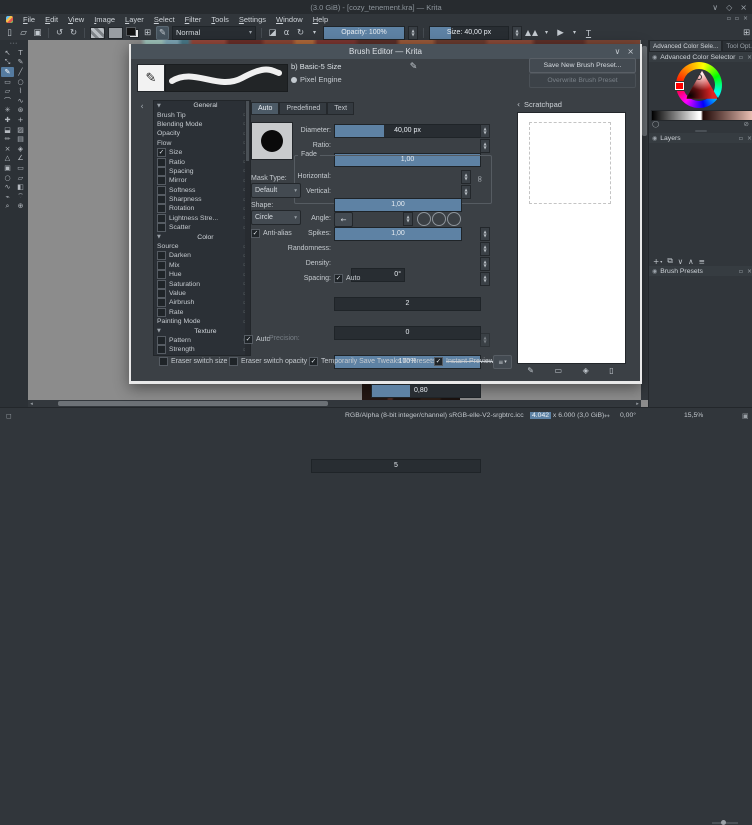 This screenshot has width=752, height=825. Describe the element at coordinates (398, 234) in the screenshot. I see `vertical-fade-slider: 1,00` at that location.